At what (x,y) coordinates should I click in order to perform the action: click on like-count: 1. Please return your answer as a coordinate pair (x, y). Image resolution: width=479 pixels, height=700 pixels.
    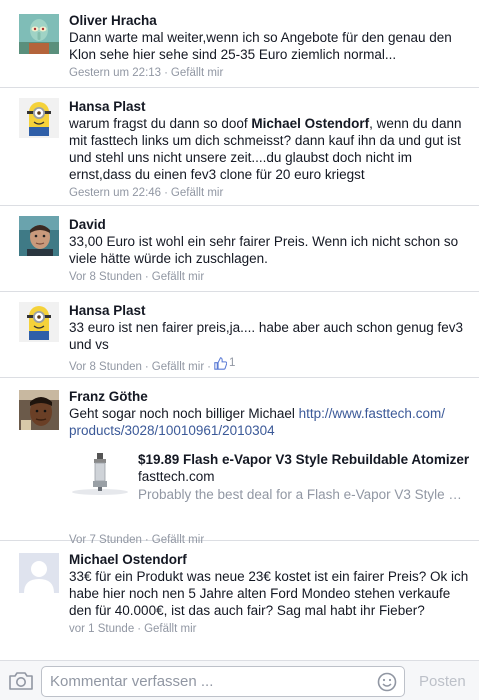
    Looking at the image, I should click on (224, 363).